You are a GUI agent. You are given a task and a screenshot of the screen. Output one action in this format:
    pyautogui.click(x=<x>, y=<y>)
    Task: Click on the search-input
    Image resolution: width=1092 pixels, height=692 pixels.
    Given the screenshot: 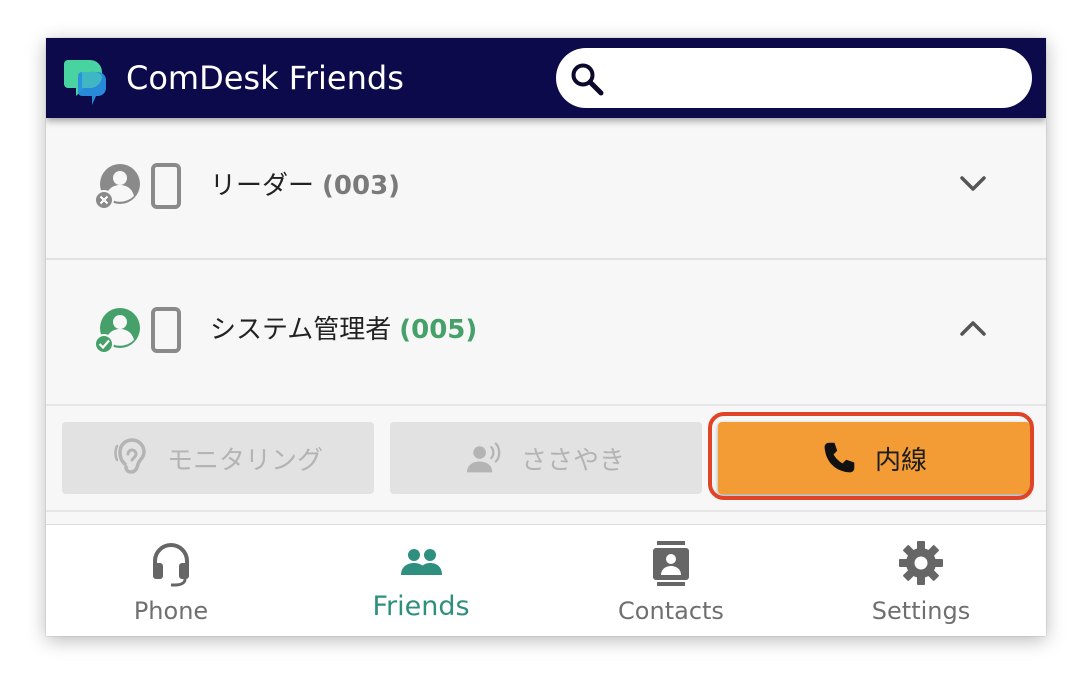 What is the action you would take?
    pyautogui.click(x=815, y=79)
    